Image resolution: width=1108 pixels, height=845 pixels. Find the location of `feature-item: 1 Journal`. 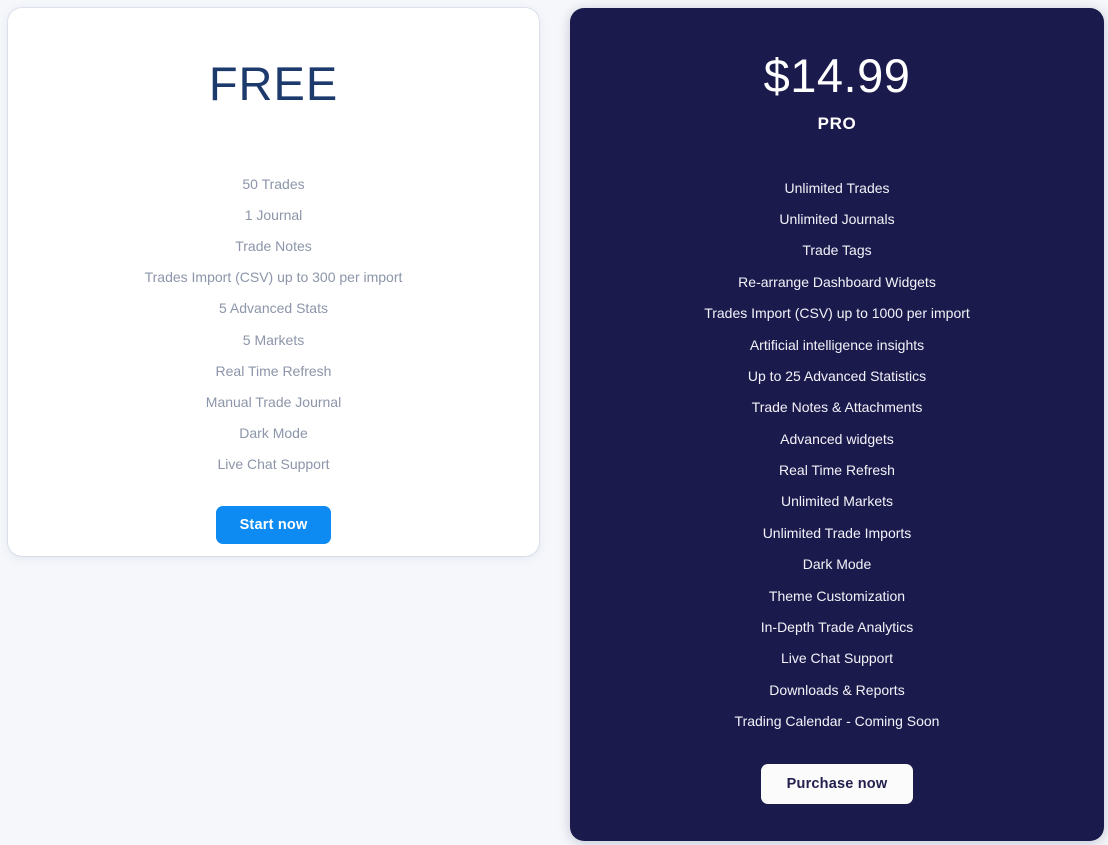

feature-item: 1 Journal is located at coordinates (273, 214).